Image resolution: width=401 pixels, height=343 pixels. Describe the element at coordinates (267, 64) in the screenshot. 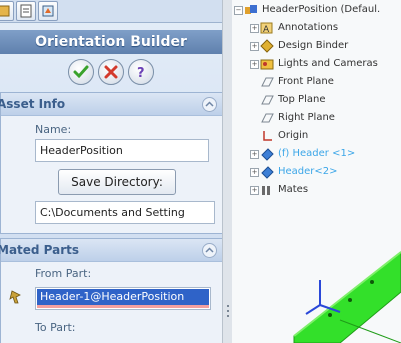

I see `lights-cameras-icon` at that location.